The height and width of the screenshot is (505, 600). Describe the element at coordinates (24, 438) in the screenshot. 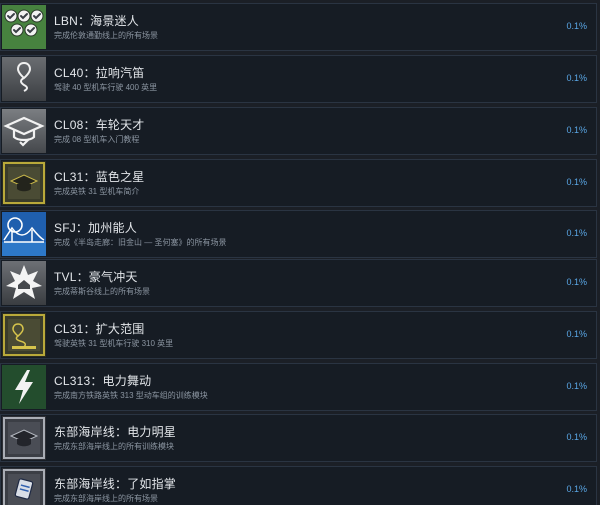

I see `silver-cap-icon` at that location.